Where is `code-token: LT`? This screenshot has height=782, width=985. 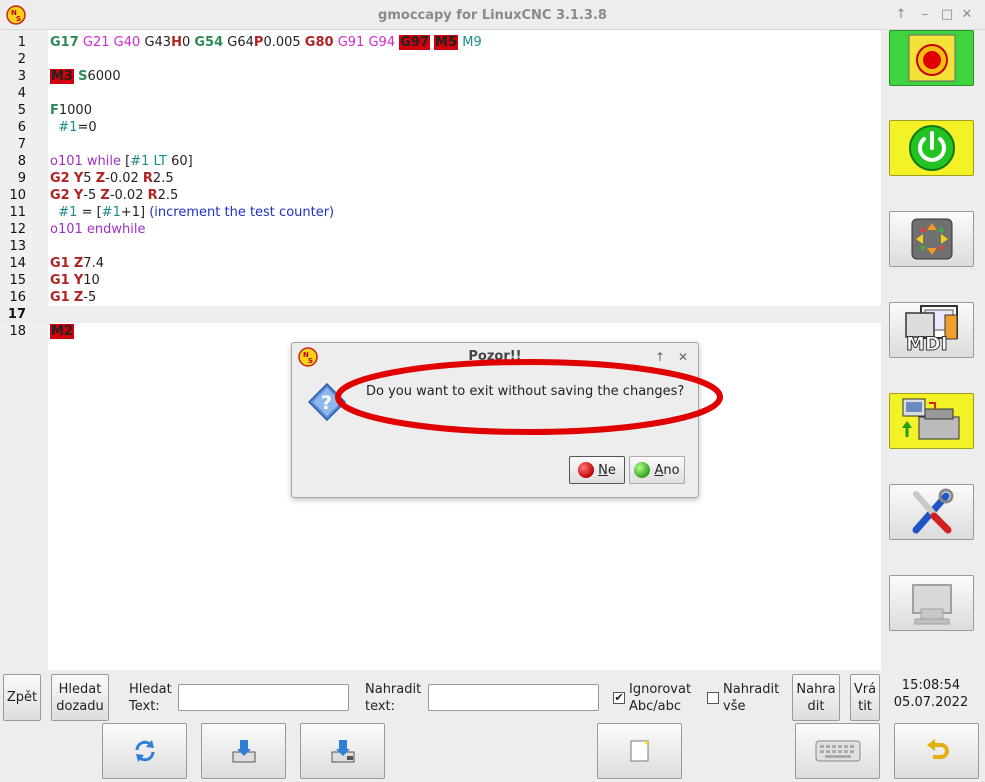 code-token: LT is located at coordinates (160, 161).